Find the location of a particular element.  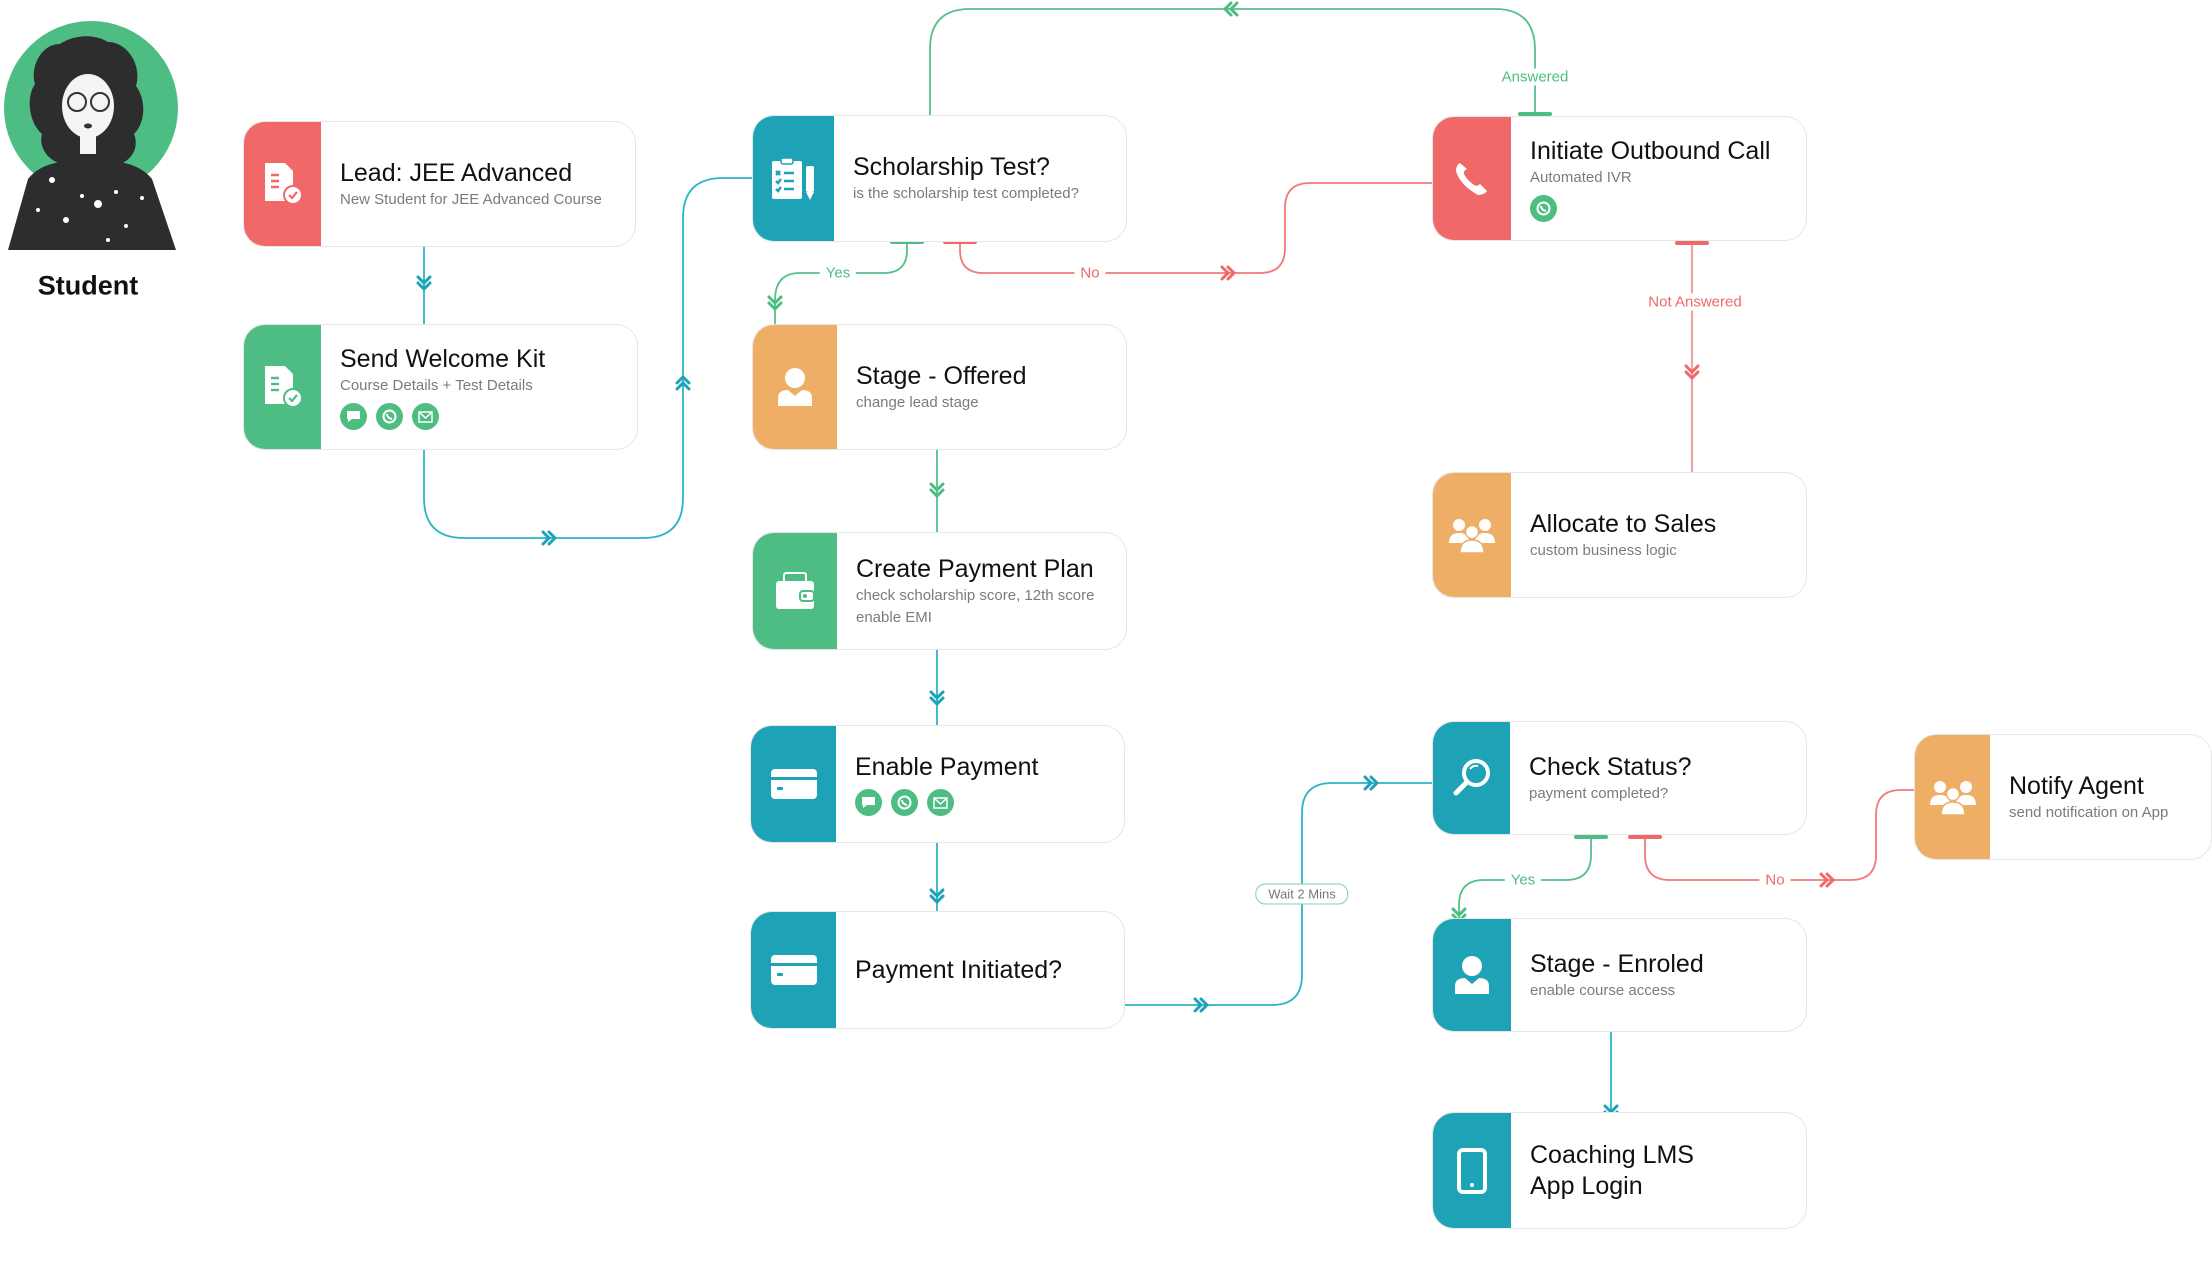

node-stage-enroled: Stage - Enroled enable course access is located at coordinates (1619, 975).